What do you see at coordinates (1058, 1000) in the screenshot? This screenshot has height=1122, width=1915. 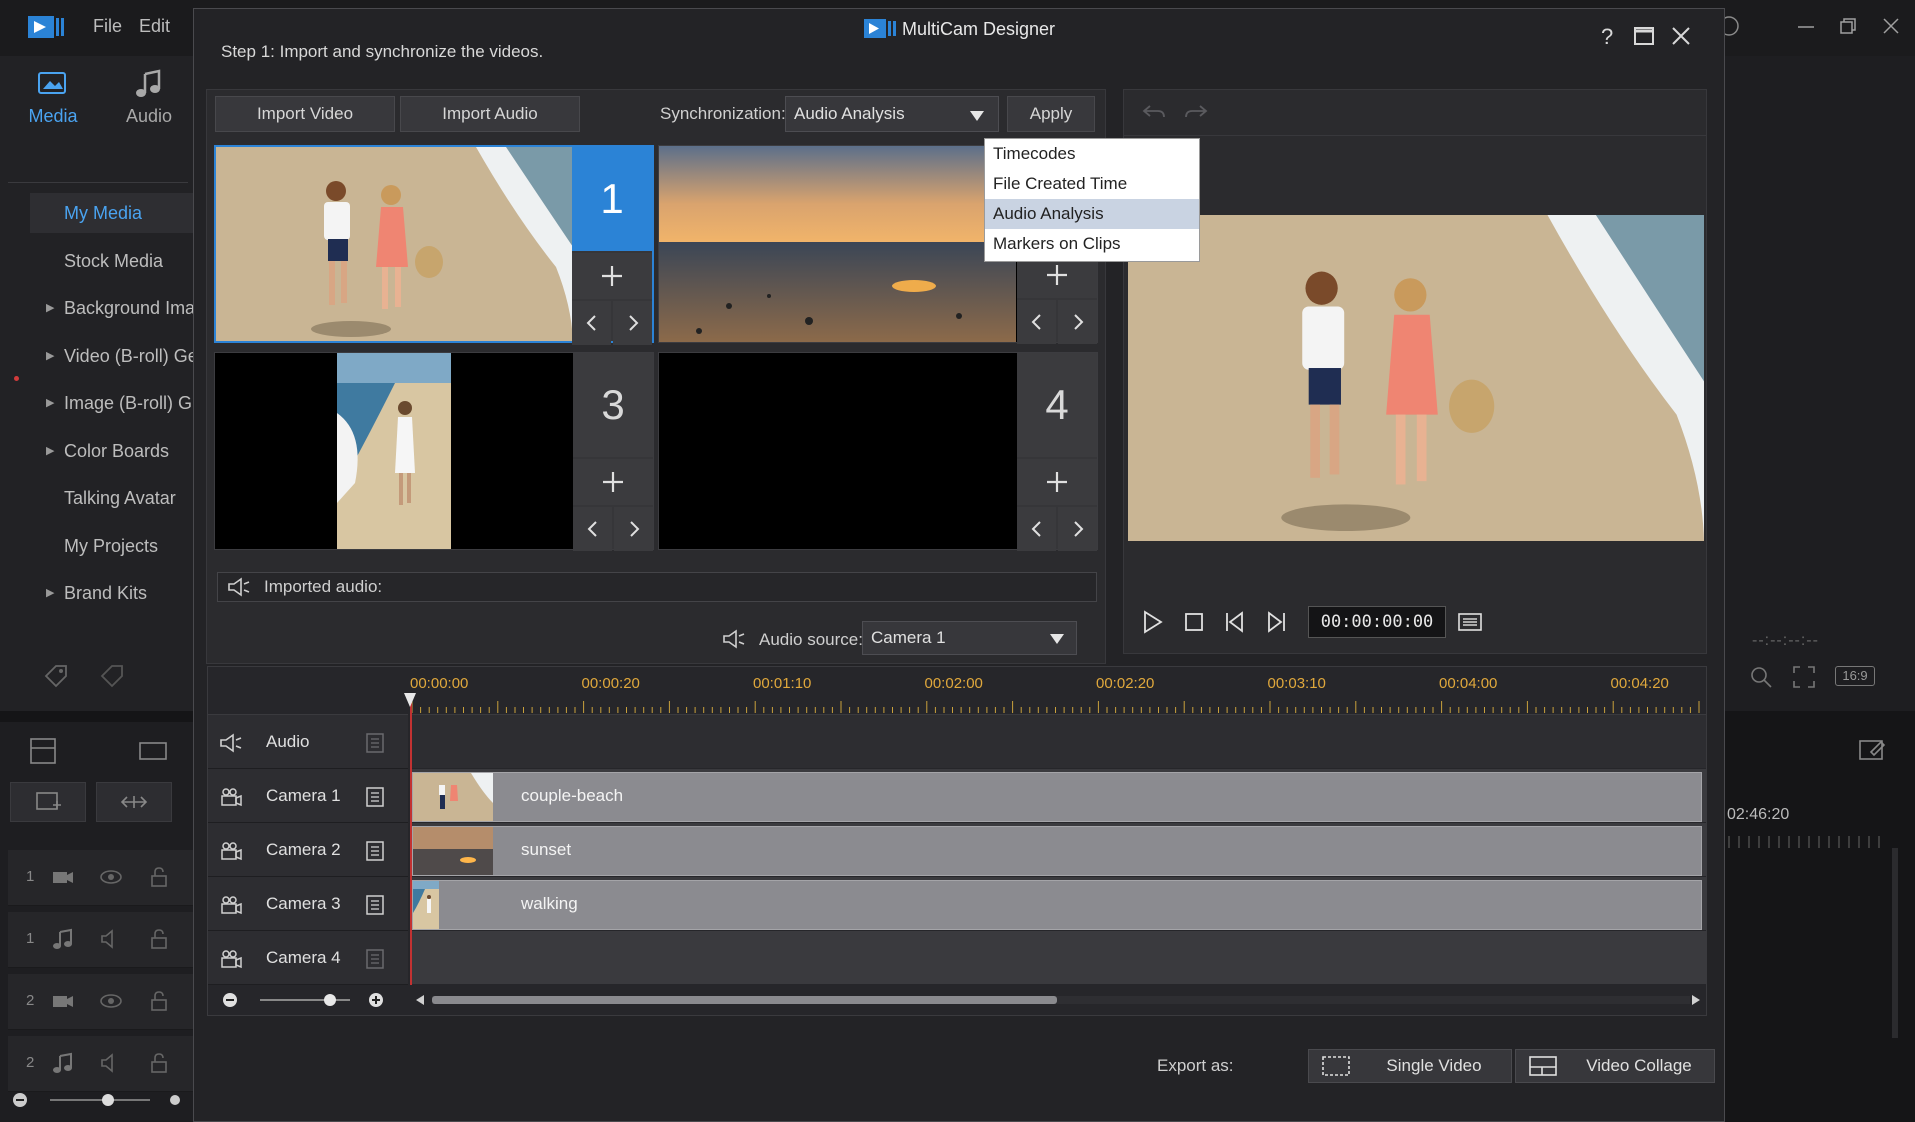 I see `timeline-horizontal-scrollbar` at bounding box center [1058, 1000].